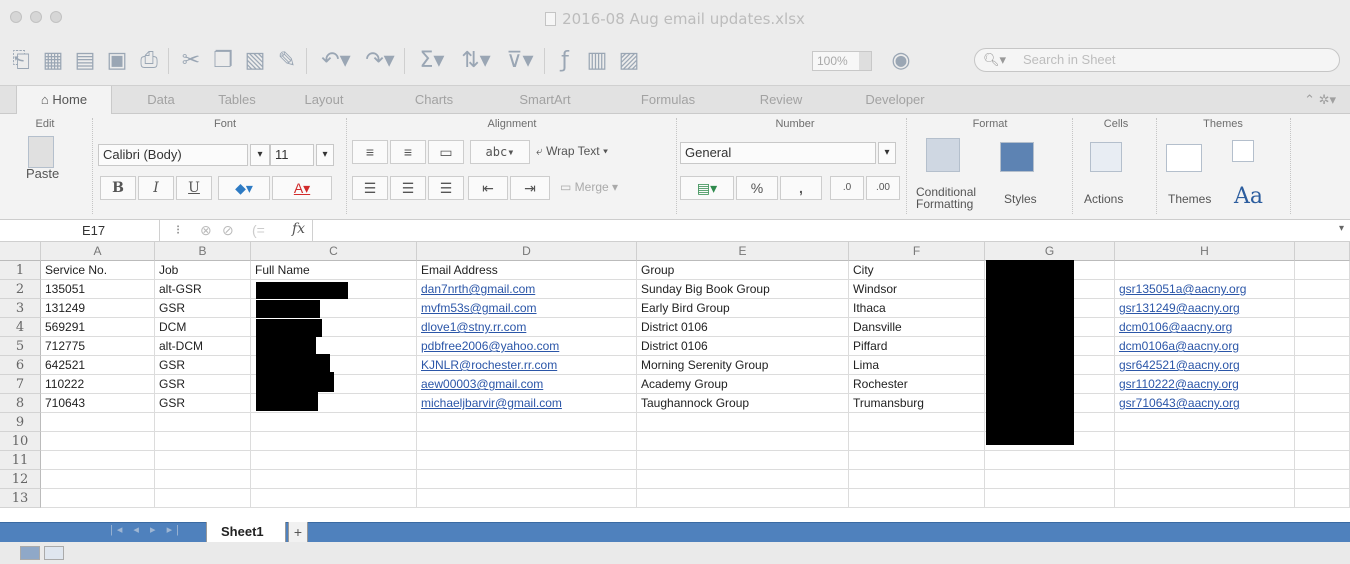 The width and height of the screenshot is (1350, 564). I want to click on table-cell: 642521, so click(98, 365).